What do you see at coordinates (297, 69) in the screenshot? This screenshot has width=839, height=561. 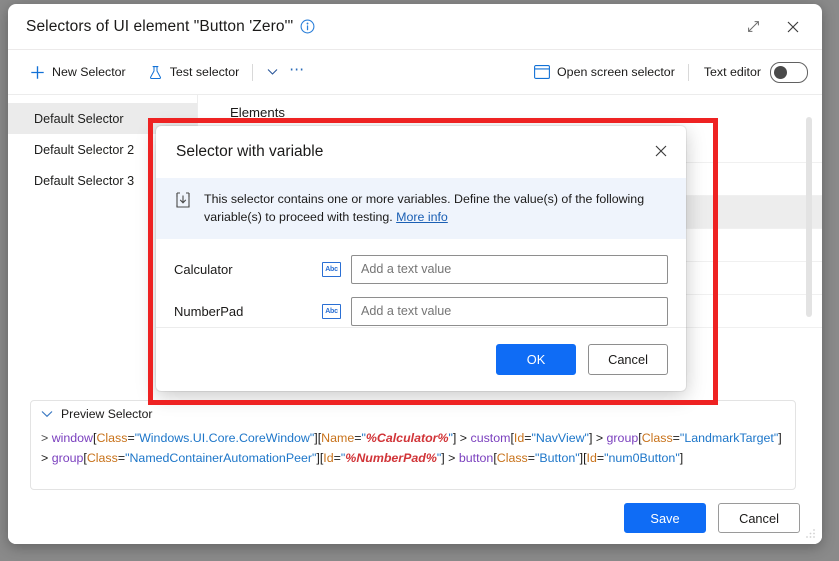 I see `ellipsis-icon: ⋯` at bounding box center [297, 69].